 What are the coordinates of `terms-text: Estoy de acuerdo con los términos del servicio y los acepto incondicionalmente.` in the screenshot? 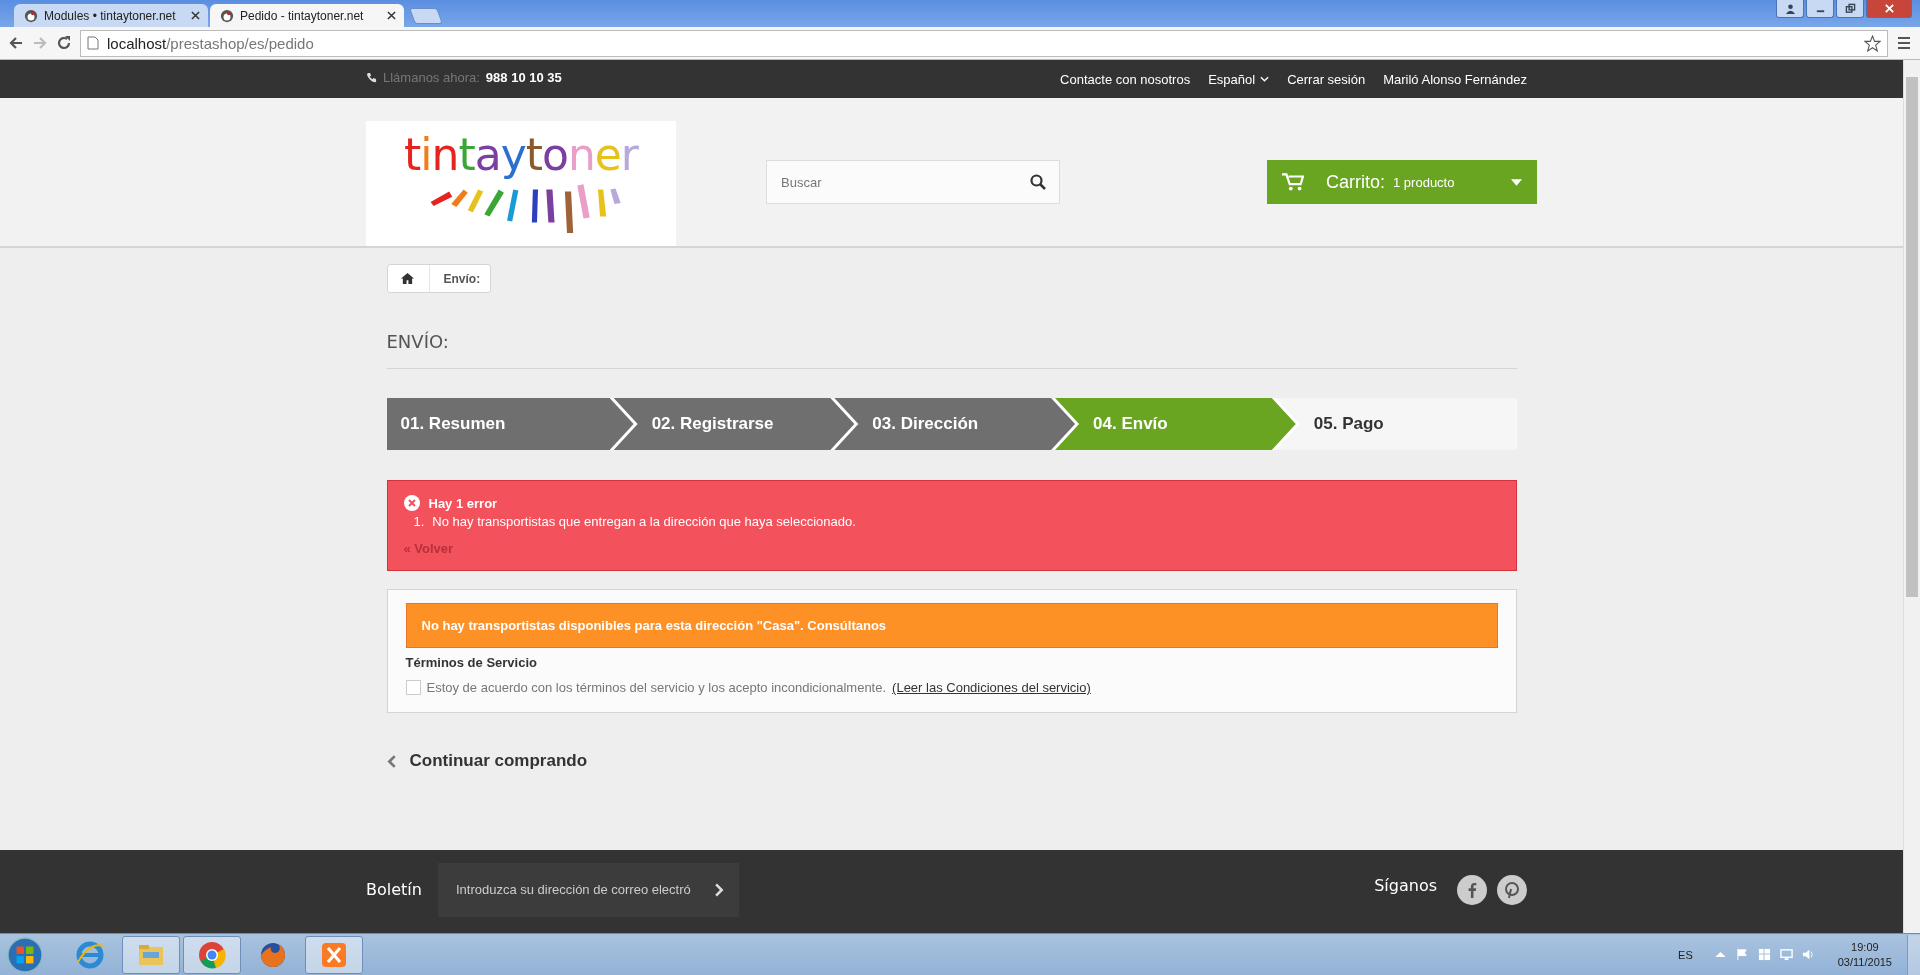 It's located at (656, 687).